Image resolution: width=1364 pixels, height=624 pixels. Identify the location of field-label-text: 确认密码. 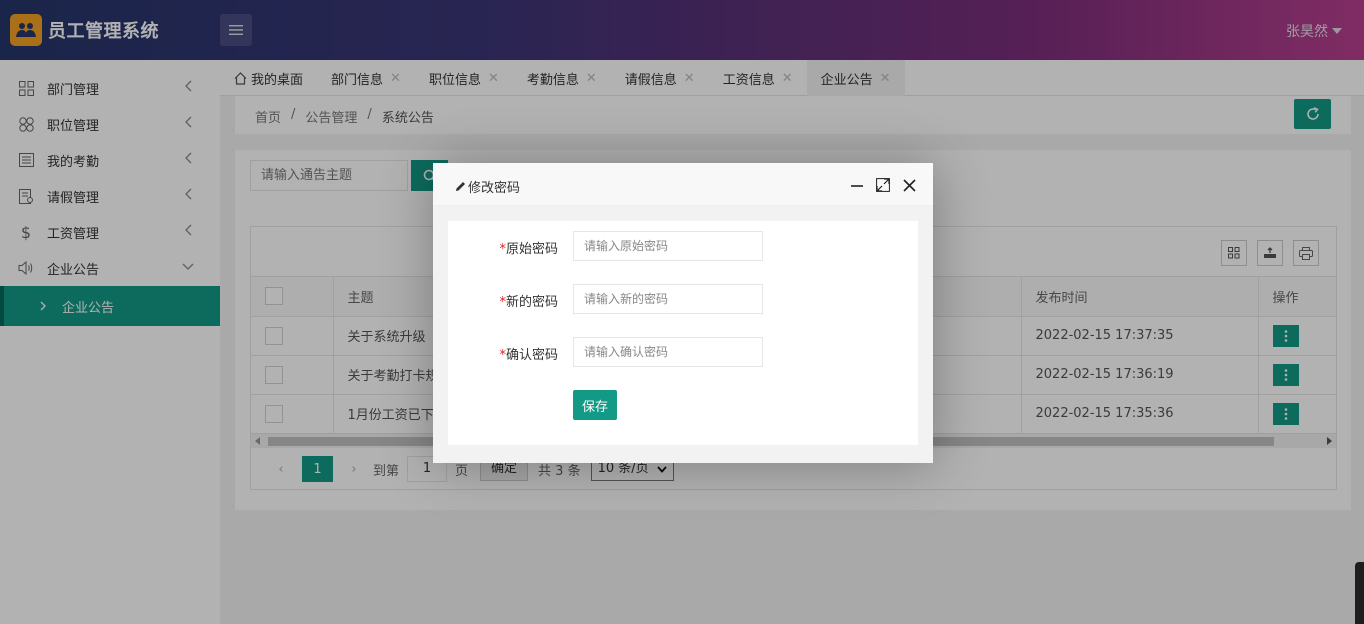
(531, 355).